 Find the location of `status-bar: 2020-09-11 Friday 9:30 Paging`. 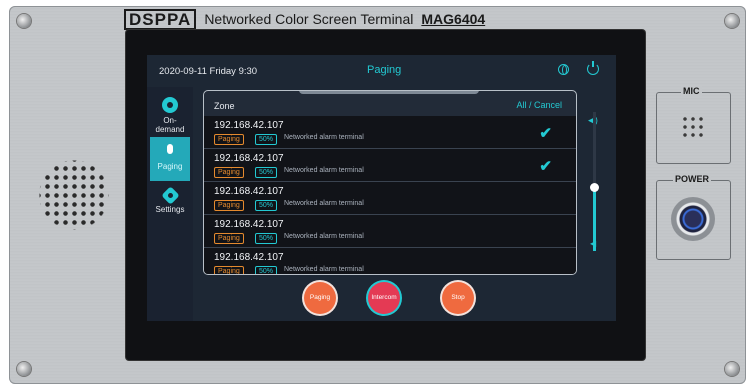

status-bar: 2020-09-11 Friday 9:30 Paging is located at coordinates (381, 71).